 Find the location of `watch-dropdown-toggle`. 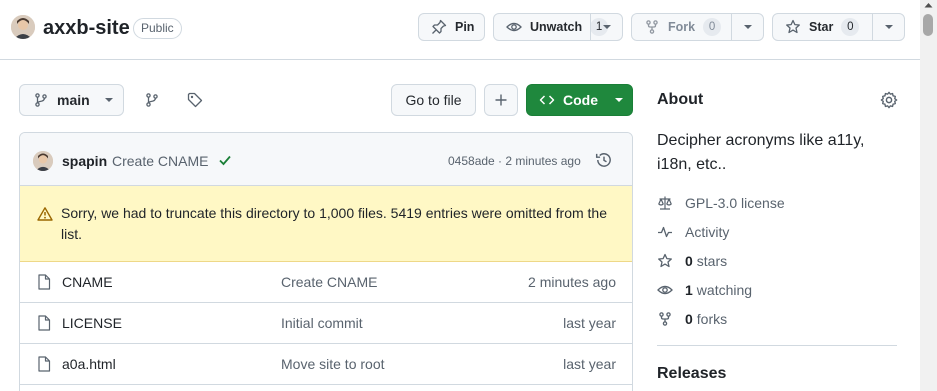

watch-dropdown-toggle is located at coordinates (606, 27).